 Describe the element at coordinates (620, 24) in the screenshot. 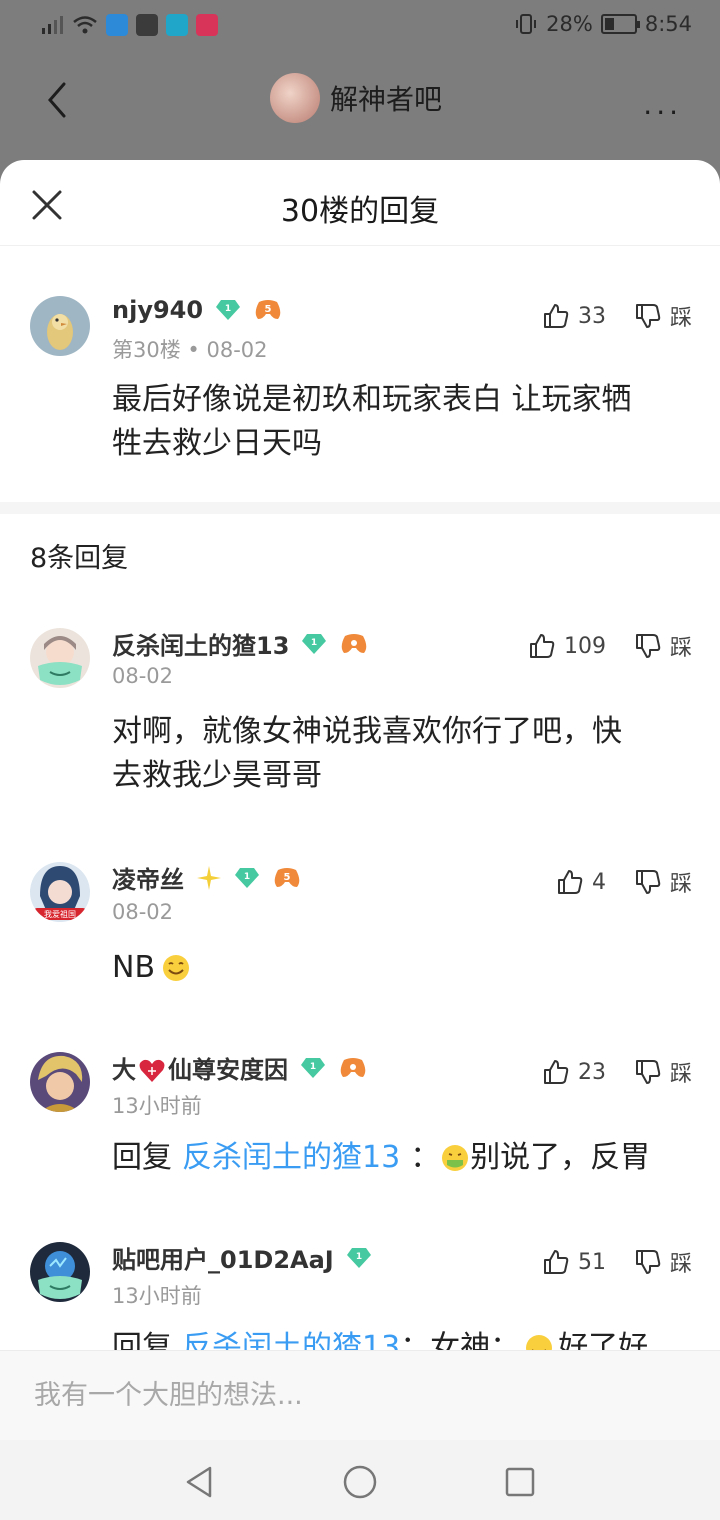

I see `battery-icon` at that location.